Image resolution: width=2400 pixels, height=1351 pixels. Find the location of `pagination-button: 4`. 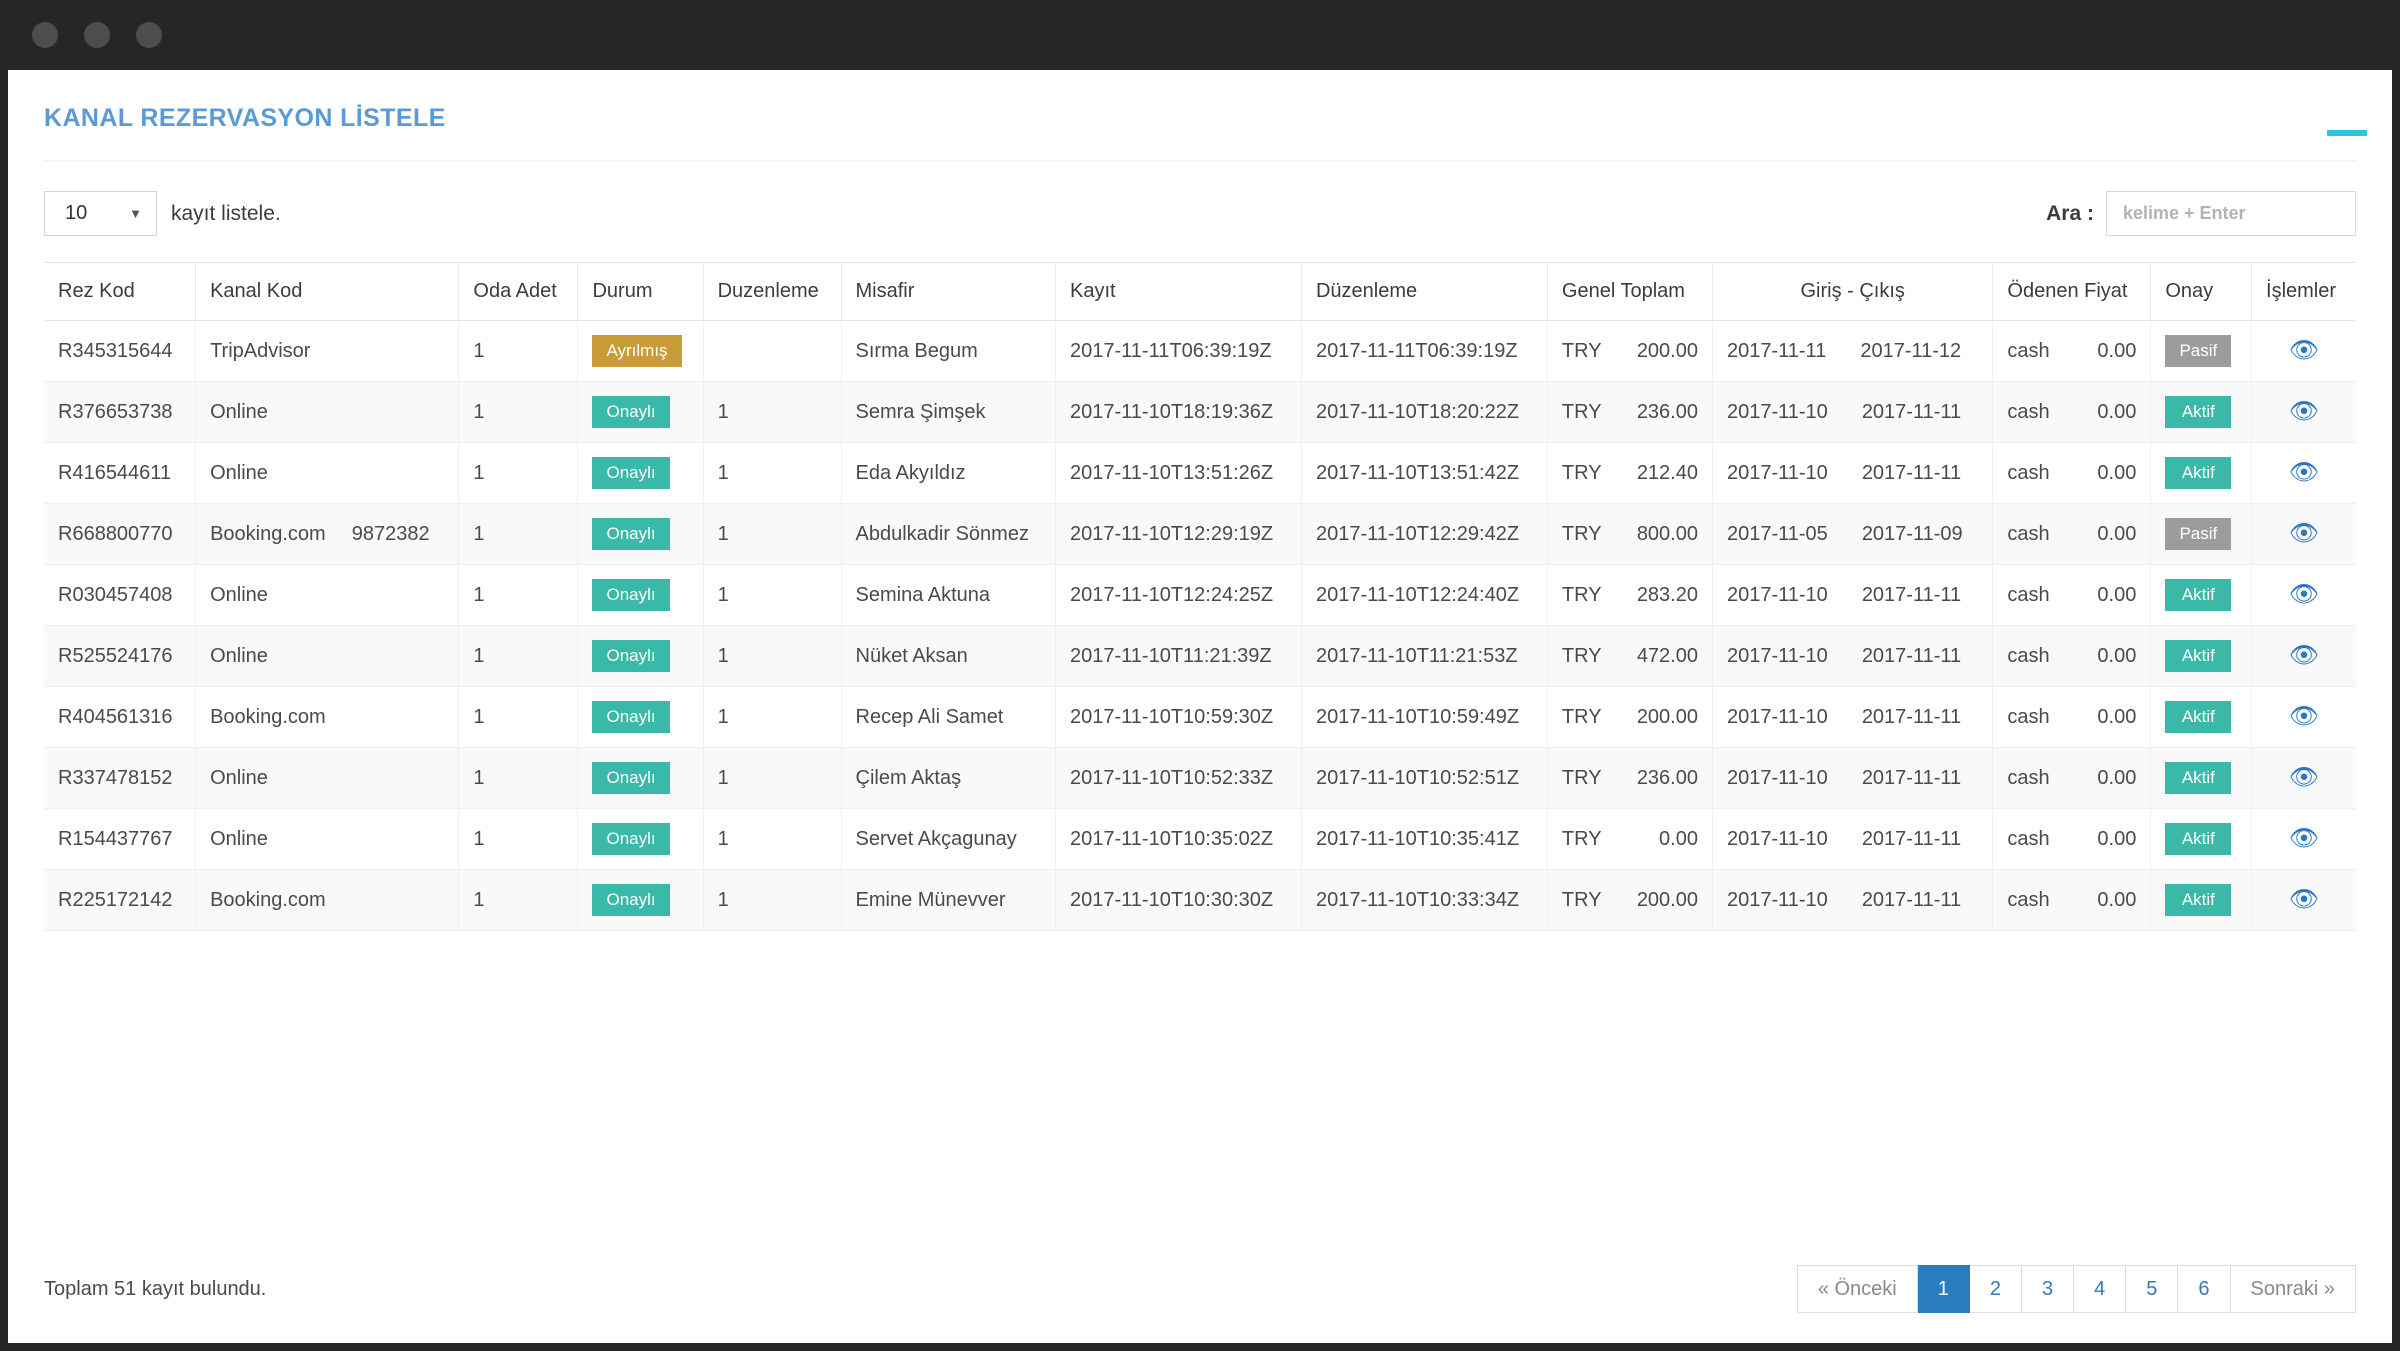

pagination-button: 4 is located at coordinates (2100, 1289).